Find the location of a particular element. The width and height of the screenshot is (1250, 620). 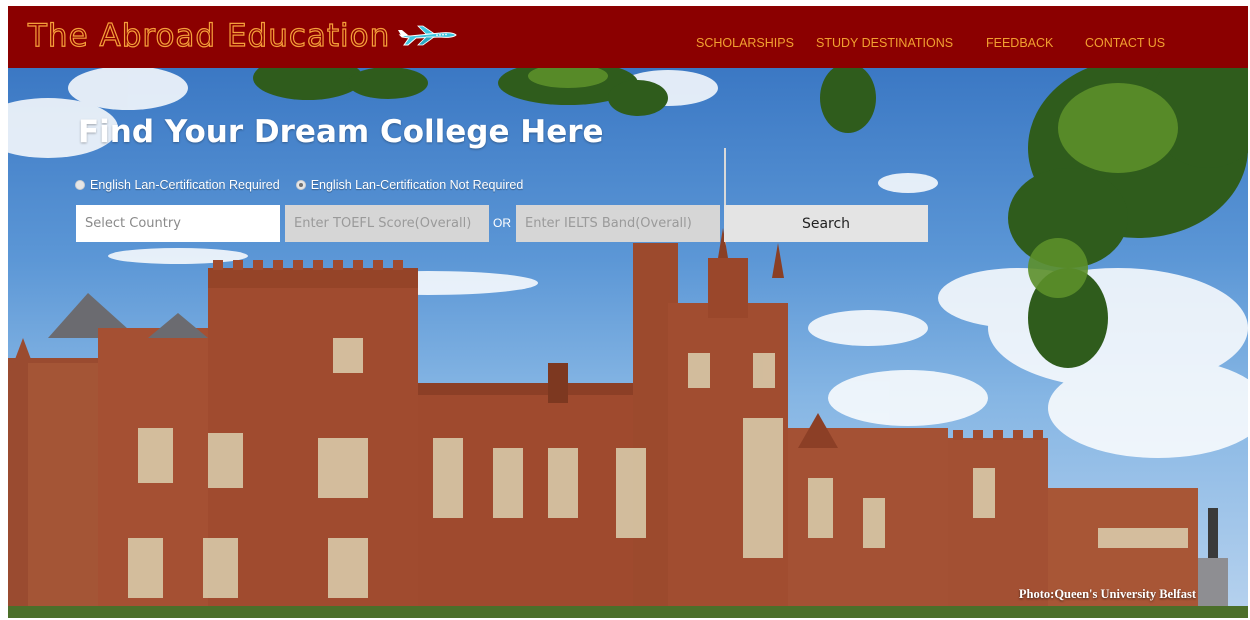

photo-credit: Photo:Queen's University Belfast is located at coordinates (1107, 594).